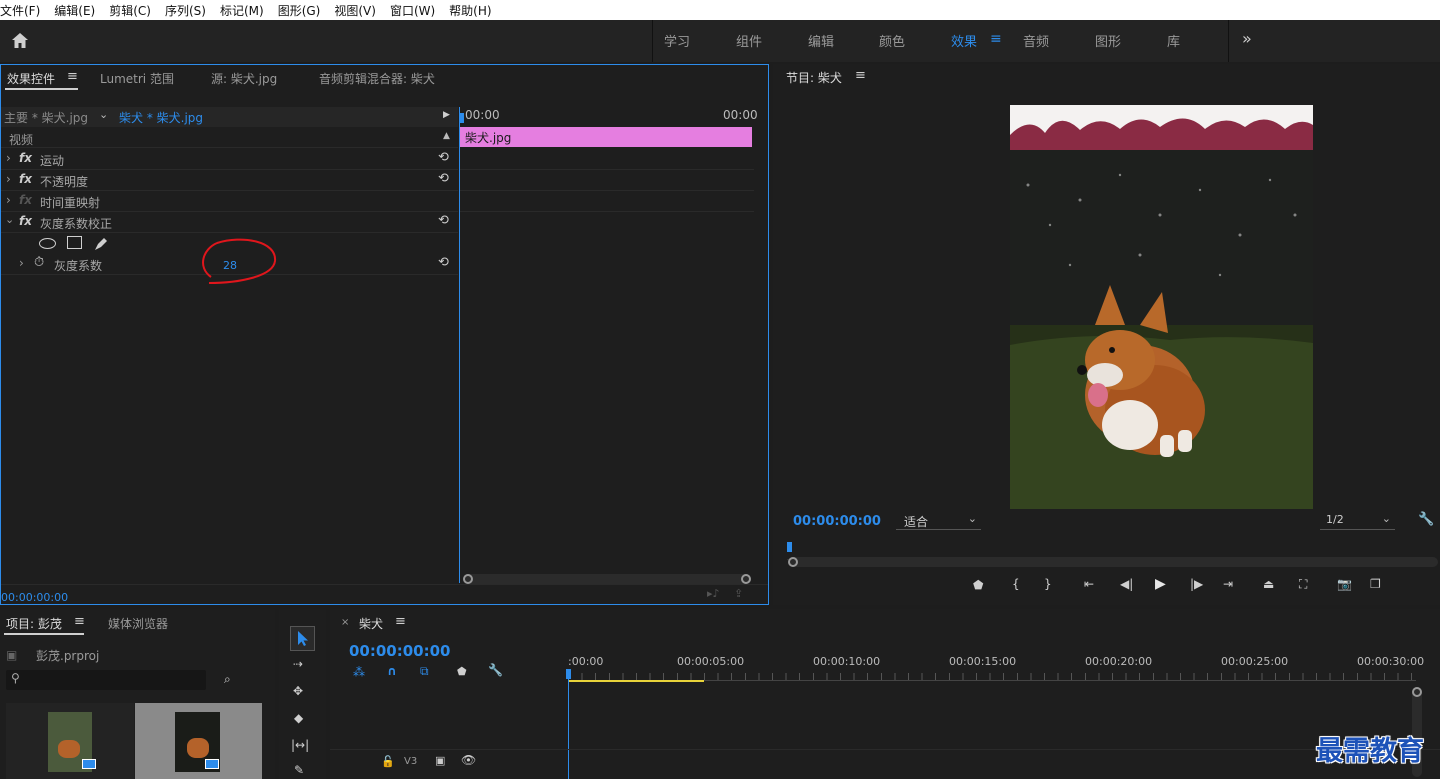  I want to click on sequence-tab: 柴犬, so click(371, 623).